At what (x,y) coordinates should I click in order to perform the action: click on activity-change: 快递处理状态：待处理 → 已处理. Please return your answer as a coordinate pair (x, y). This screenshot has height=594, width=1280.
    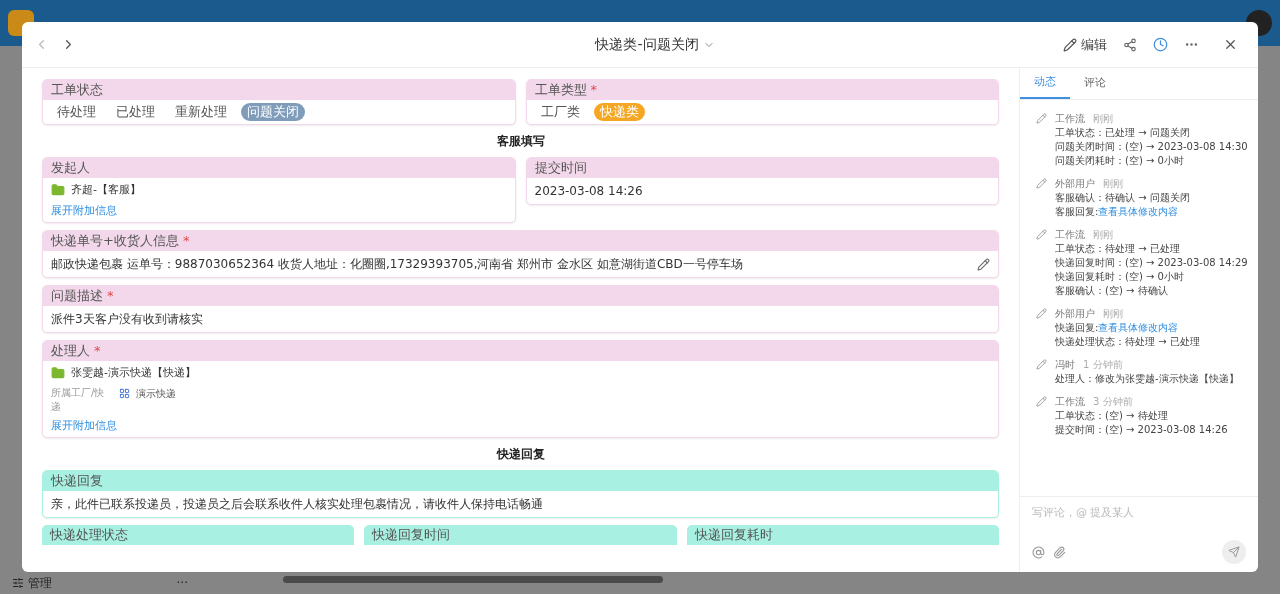
    Looking at the image, I should click on (1127, 341).